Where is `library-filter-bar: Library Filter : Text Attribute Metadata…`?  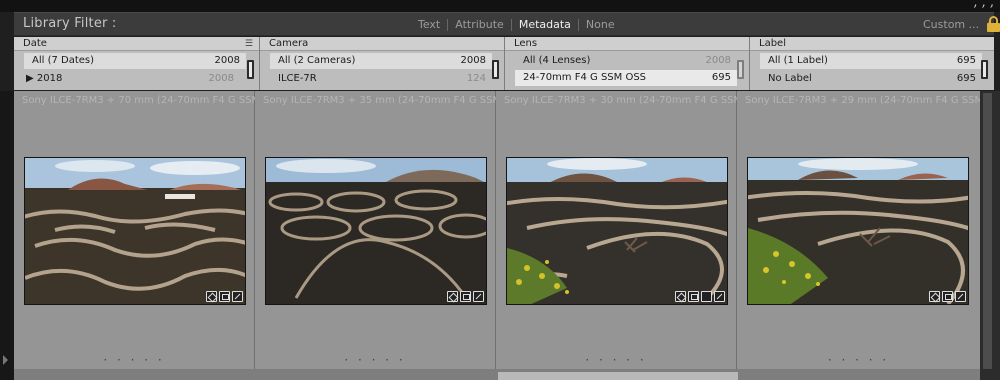
library-filter-bar: Library Filter : Text Attribute Metadata… is located at coordinates (507, 24).